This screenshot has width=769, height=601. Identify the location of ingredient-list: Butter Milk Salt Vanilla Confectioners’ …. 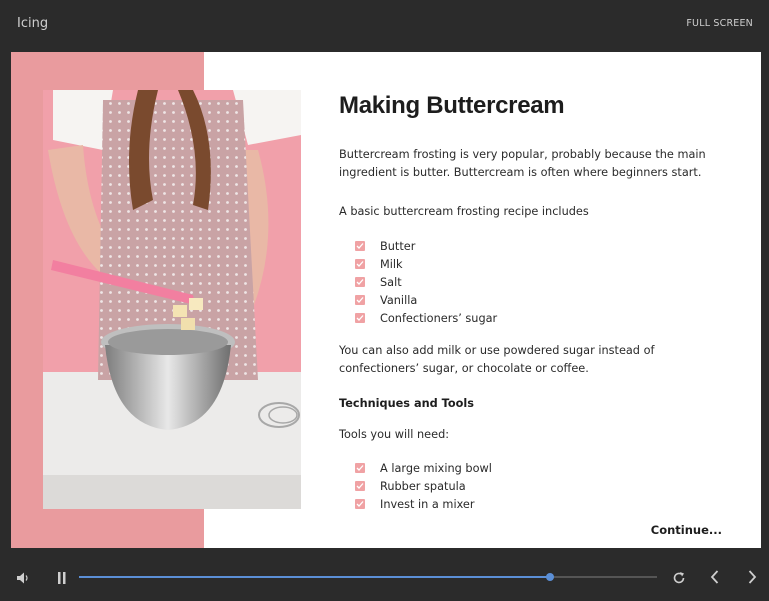
(426, 282).